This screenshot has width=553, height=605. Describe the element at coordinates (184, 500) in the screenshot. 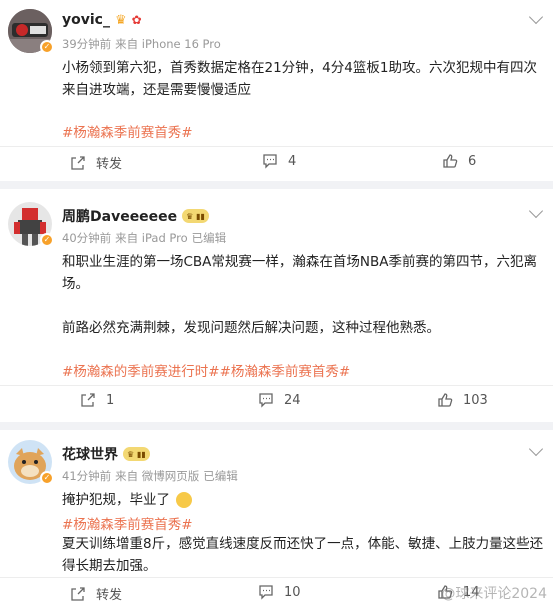

I see `laughing-emoji-icon` at that location.